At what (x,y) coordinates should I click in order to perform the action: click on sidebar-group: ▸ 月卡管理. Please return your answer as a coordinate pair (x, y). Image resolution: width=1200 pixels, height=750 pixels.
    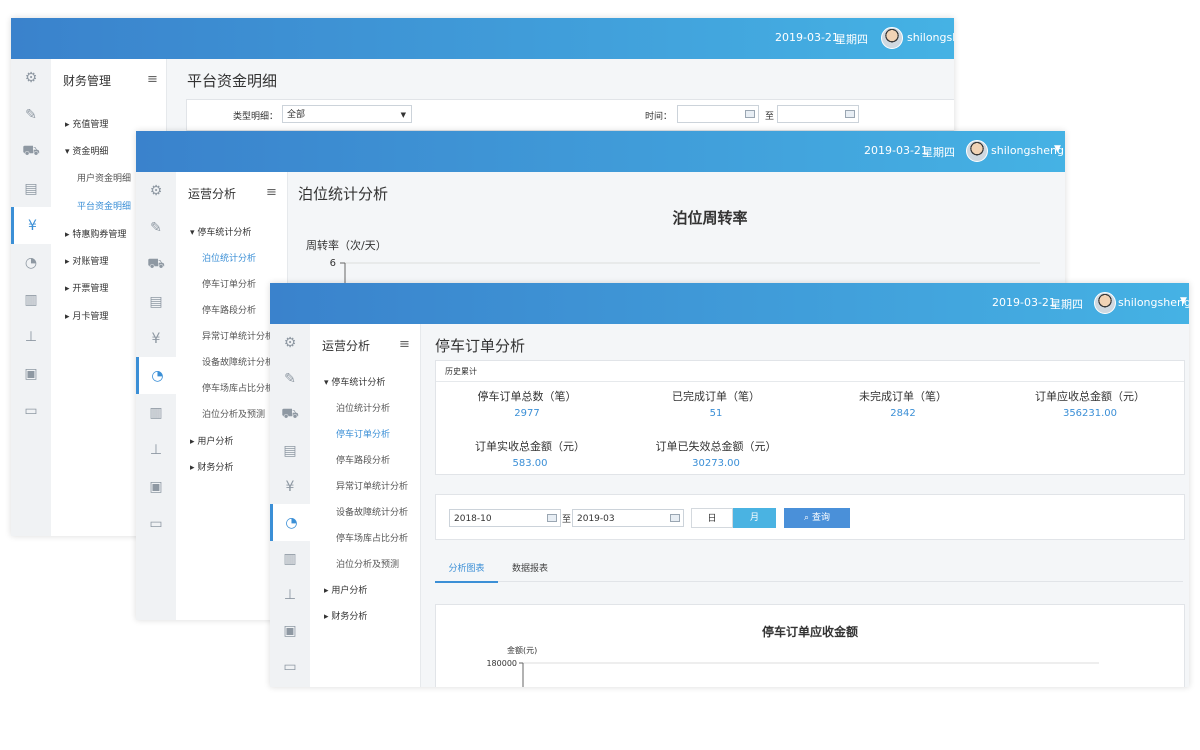
    Looking at the image, I should click on (86, 315).